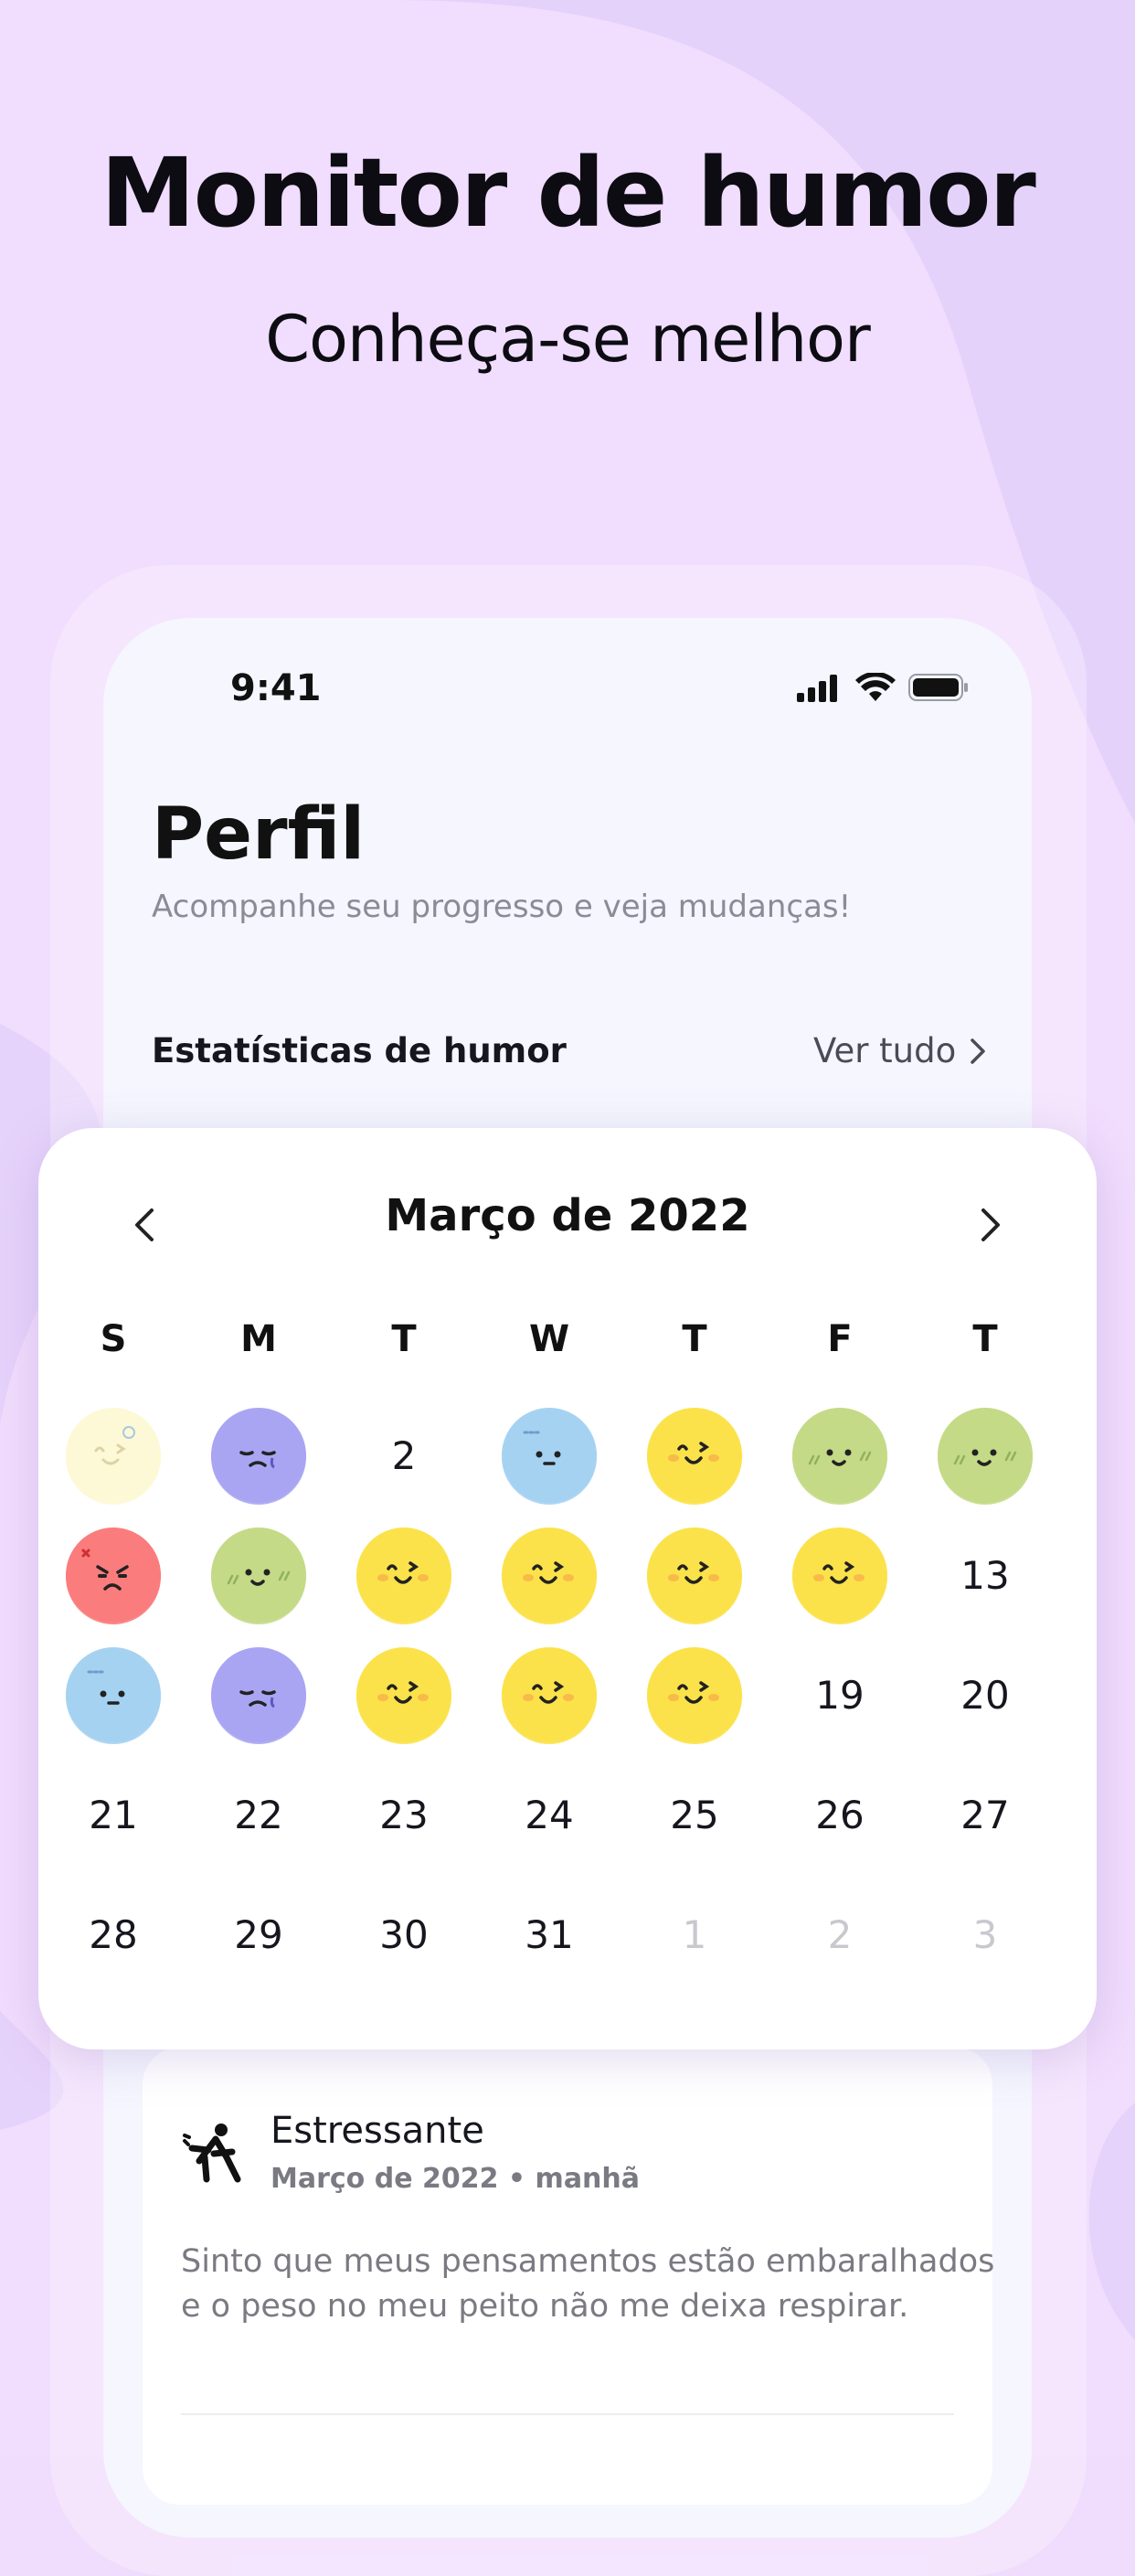 The image size is (1135, 2576). Describe the element at coordinates (694, 1934) in the screenshot. I see `calendar-day: 1` at that location.